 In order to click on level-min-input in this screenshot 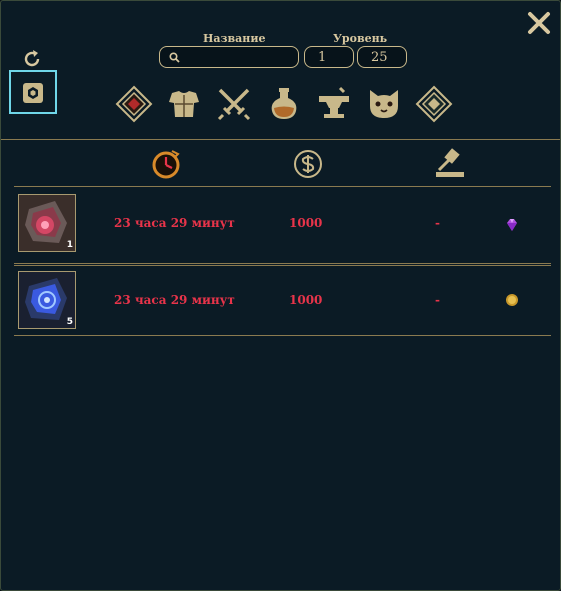, I will do `click(329, 57)`.